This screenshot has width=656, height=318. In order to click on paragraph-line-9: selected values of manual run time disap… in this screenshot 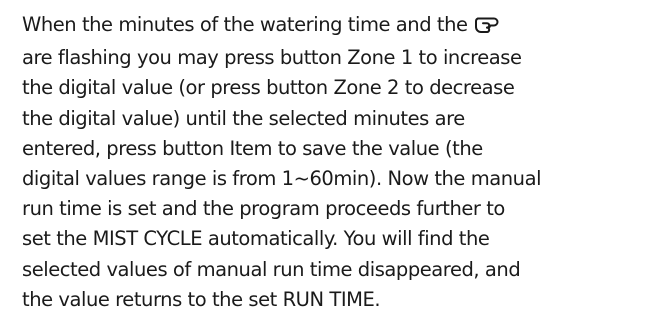, I will do `click(271, 269)`.